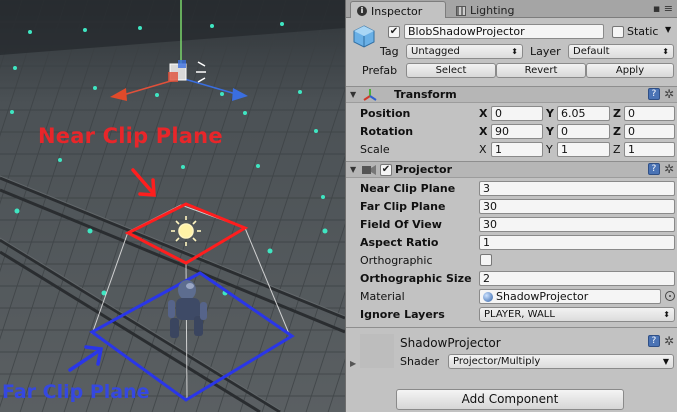 The width and height of the screenshot is (677, 412). What do you see at coordinates (492, 10) in the screenshot?
I see `tab-lighting-label: Lighting` at bounding box center [492, 10].